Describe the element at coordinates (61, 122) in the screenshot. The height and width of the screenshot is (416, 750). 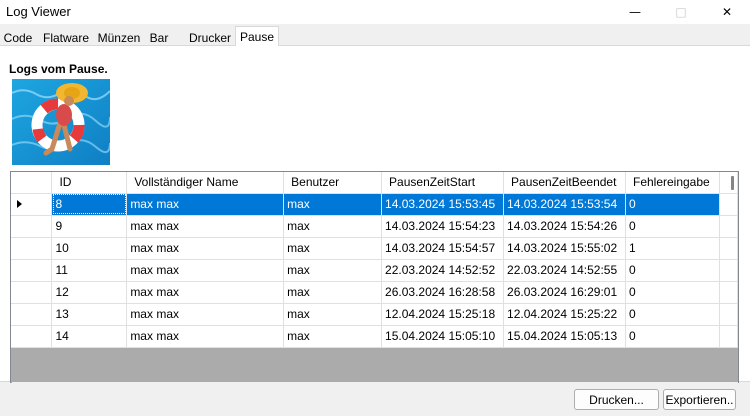
I see `pool-float-image` at that location.